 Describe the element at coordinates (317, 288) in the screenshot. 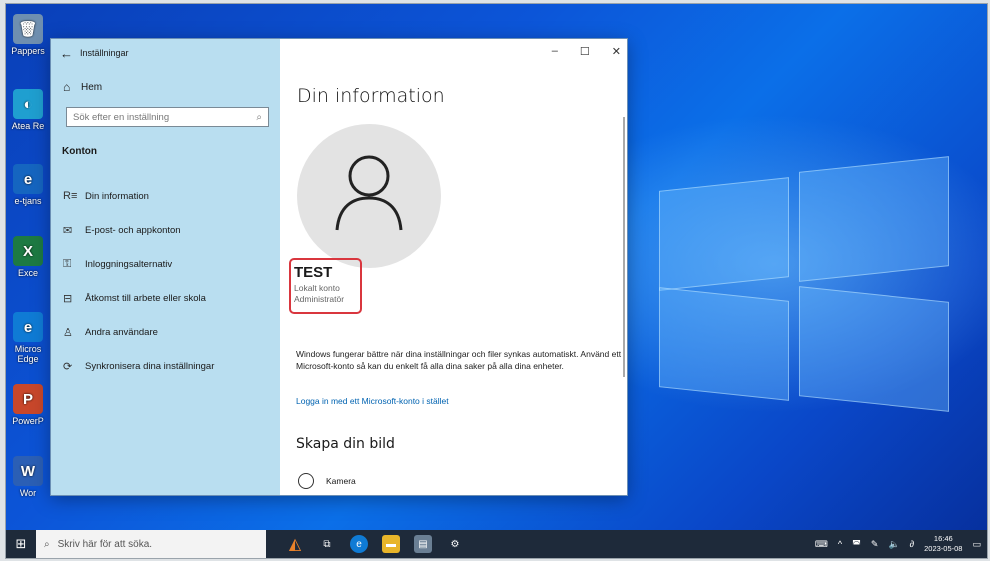

I see `account-type: Lokalt konto` at that location.